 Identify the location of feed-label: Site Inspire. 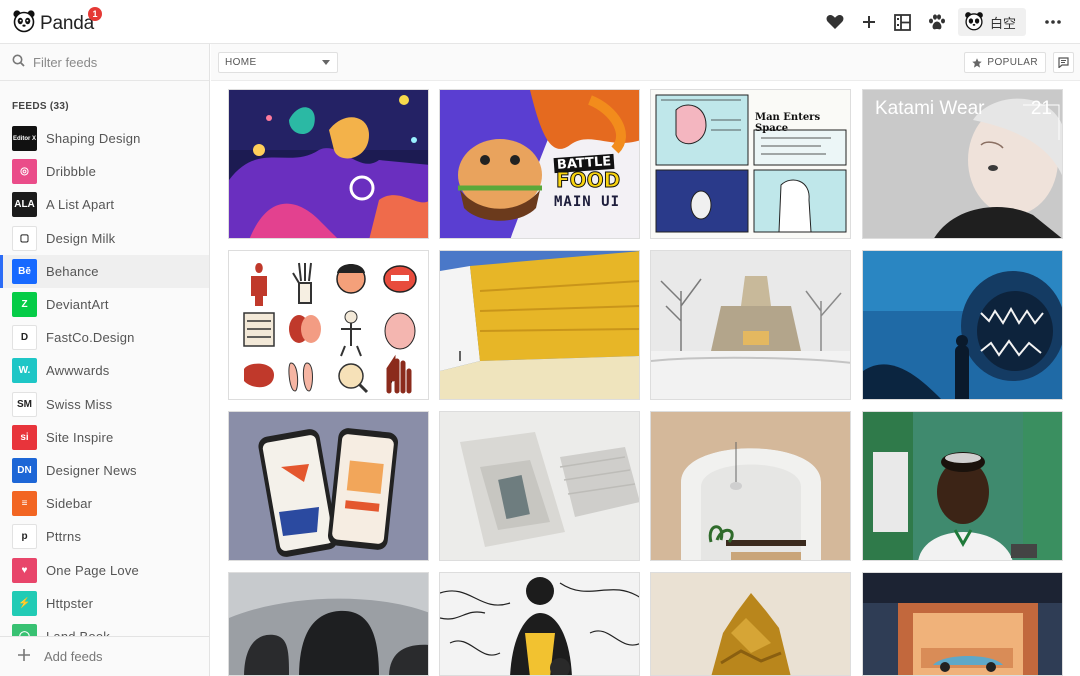
(80, 437).